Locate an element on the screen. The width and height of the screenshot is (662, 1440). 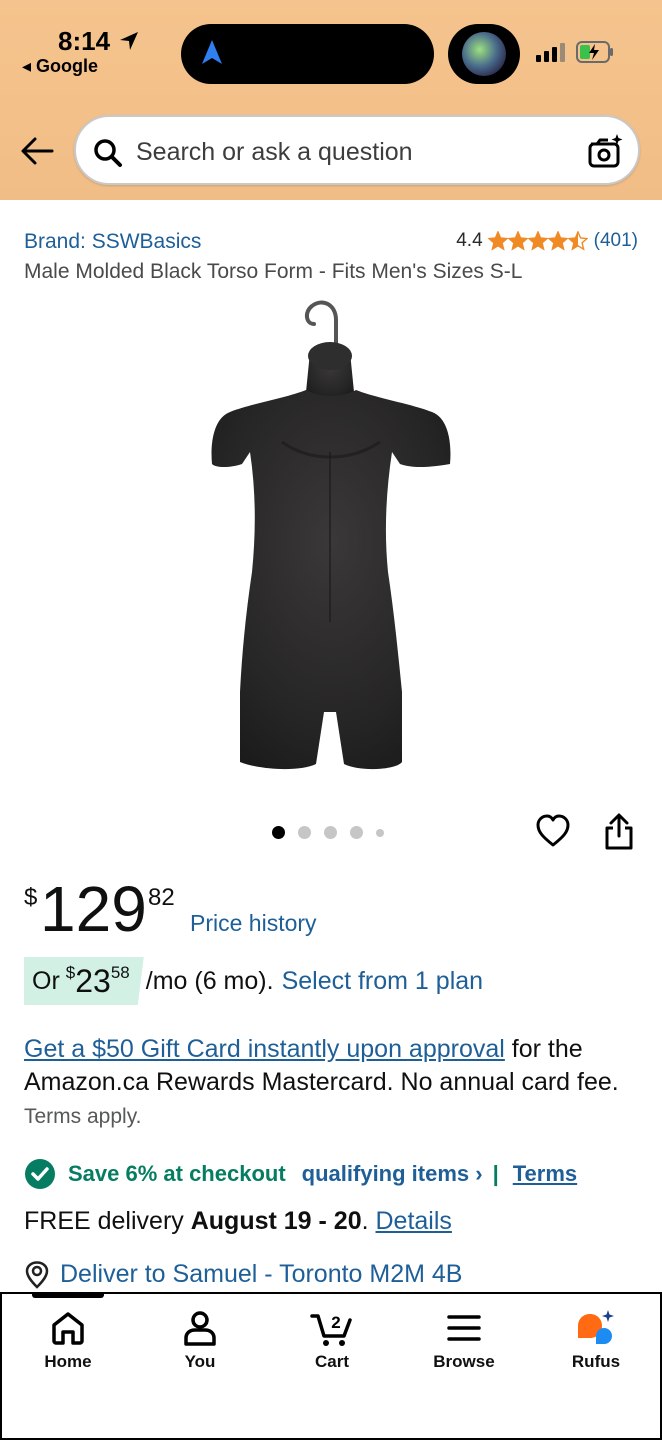
product-image is located at coordinates (330, 537).